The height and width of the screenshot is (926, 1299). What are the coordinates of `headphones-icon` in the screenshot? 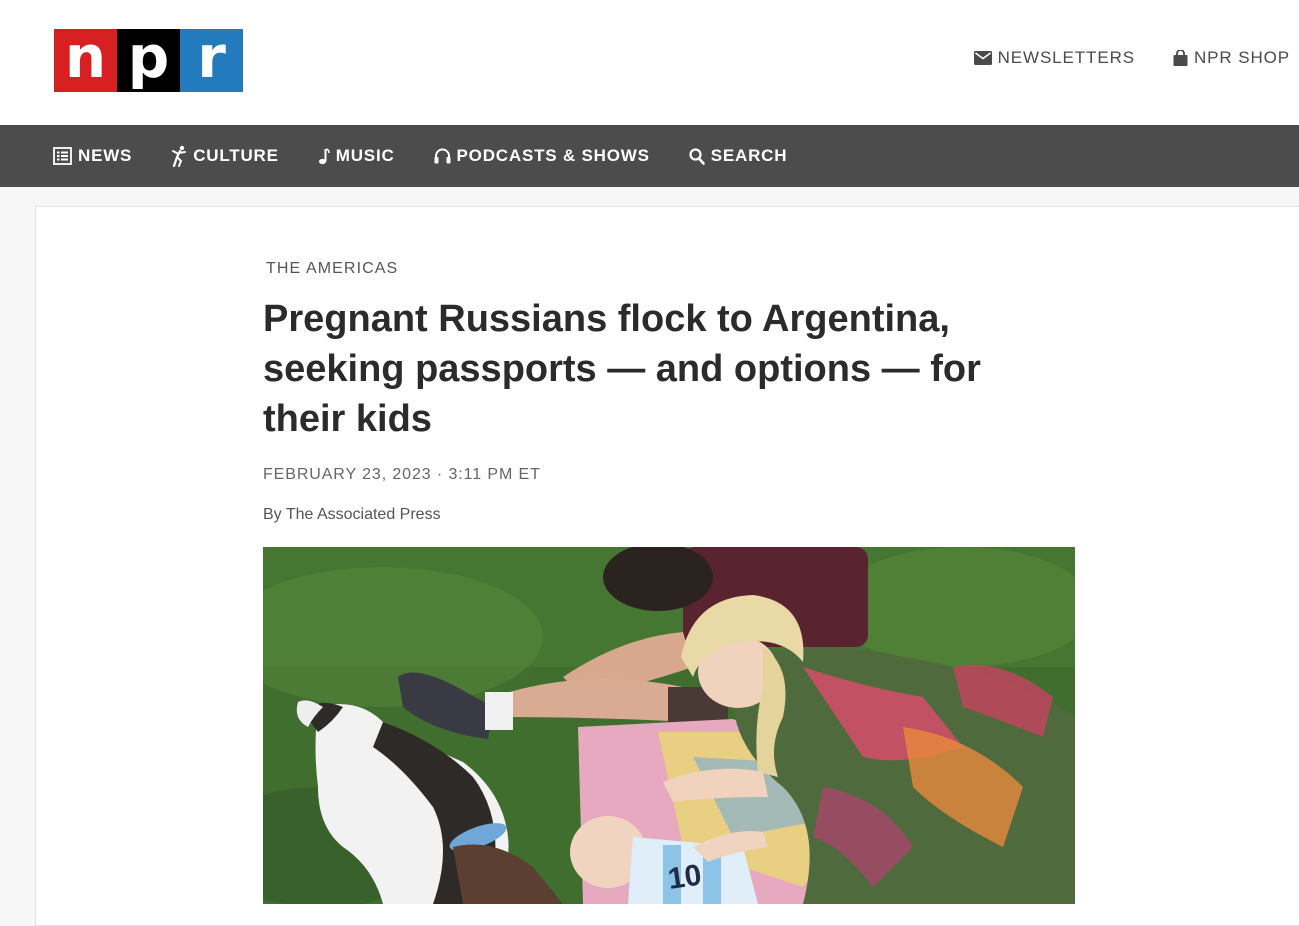 It's located at (442, 156).